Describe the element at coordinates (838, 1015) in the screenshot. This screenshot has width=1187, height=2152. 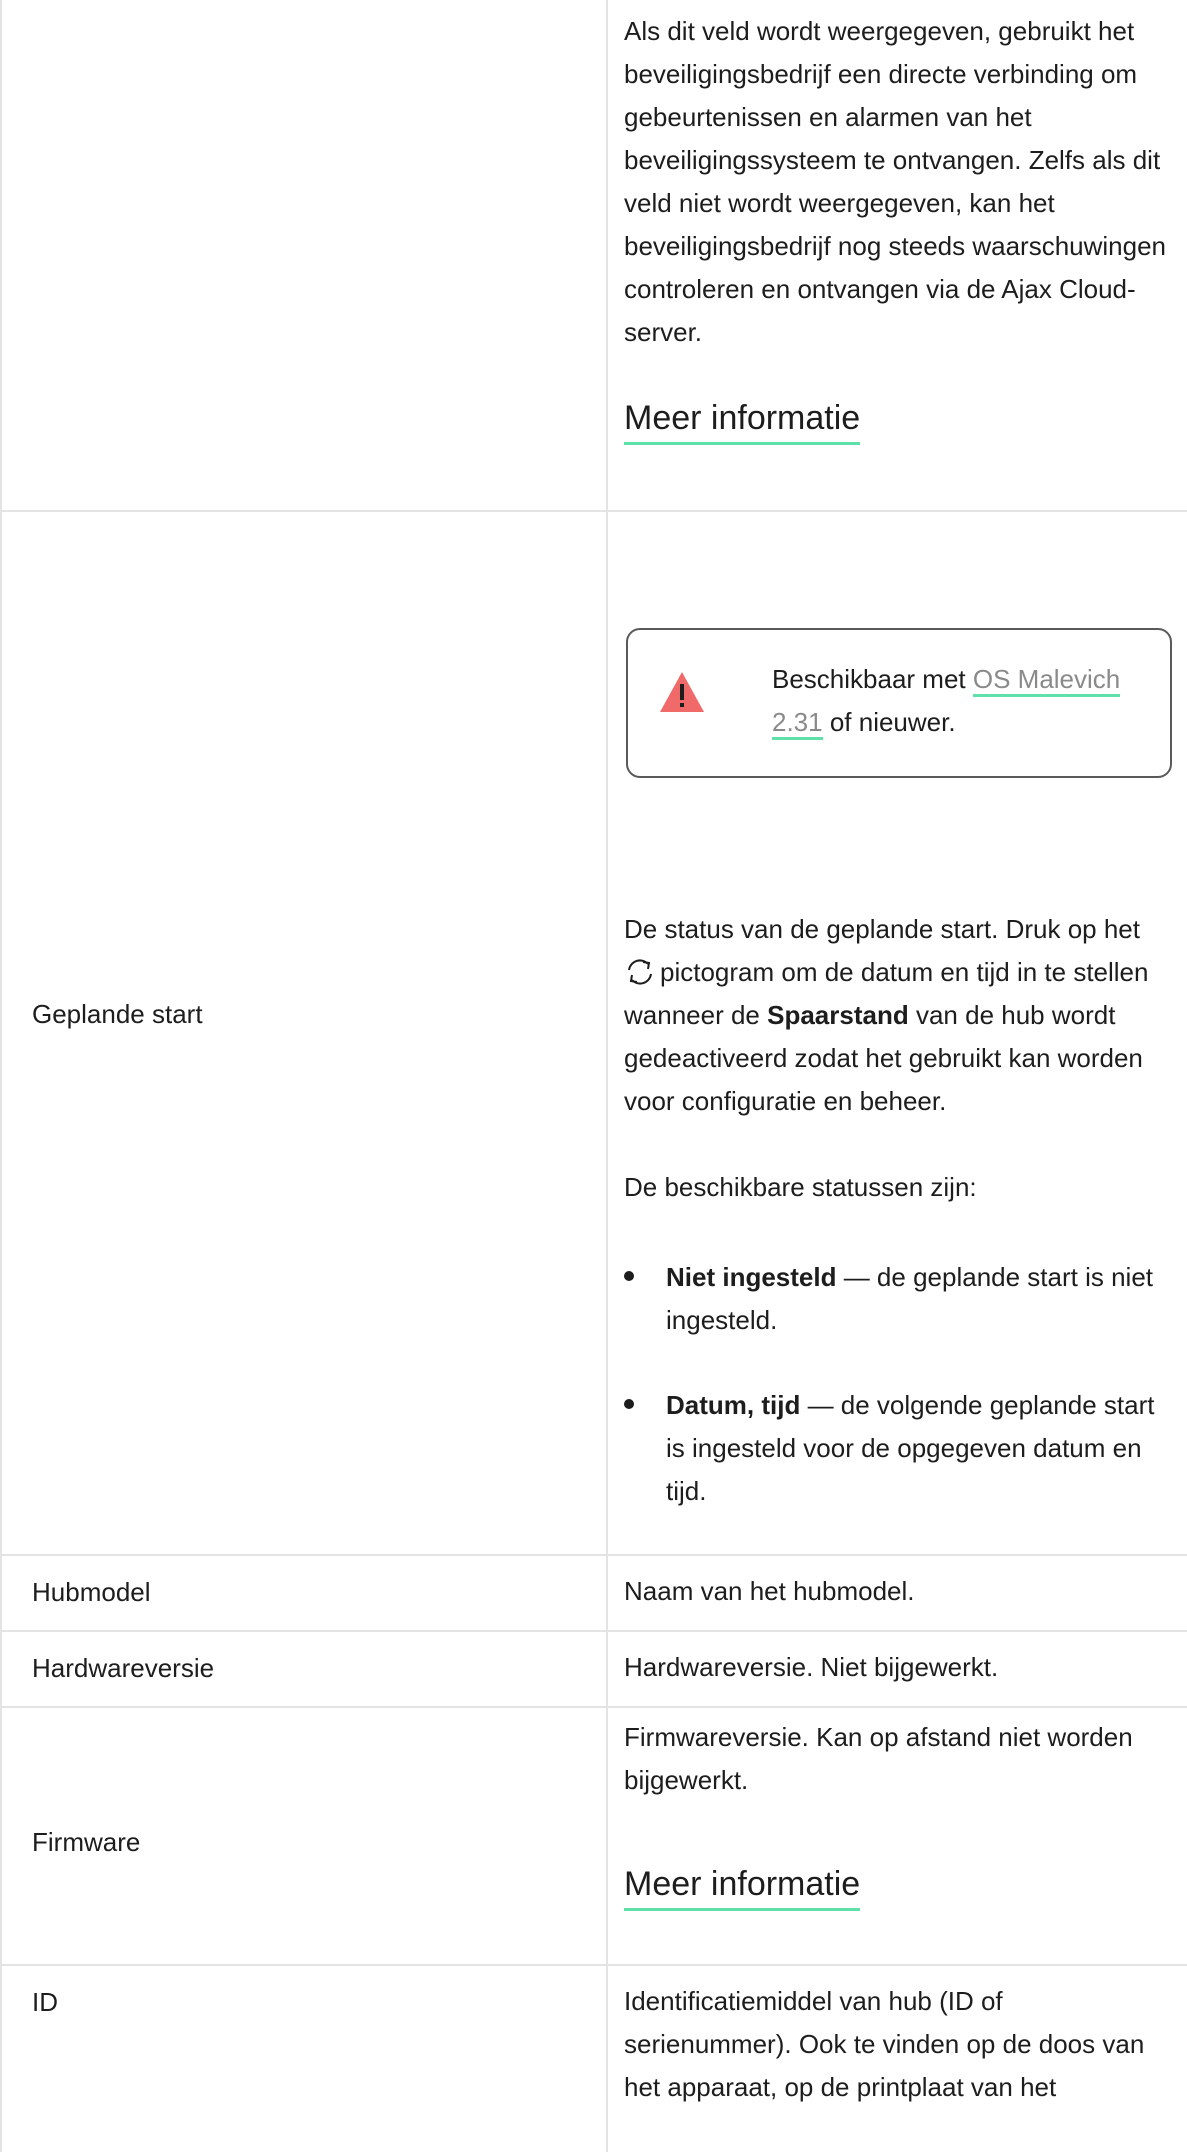
I see `desc-bold-term: Spaarstand` at that location.